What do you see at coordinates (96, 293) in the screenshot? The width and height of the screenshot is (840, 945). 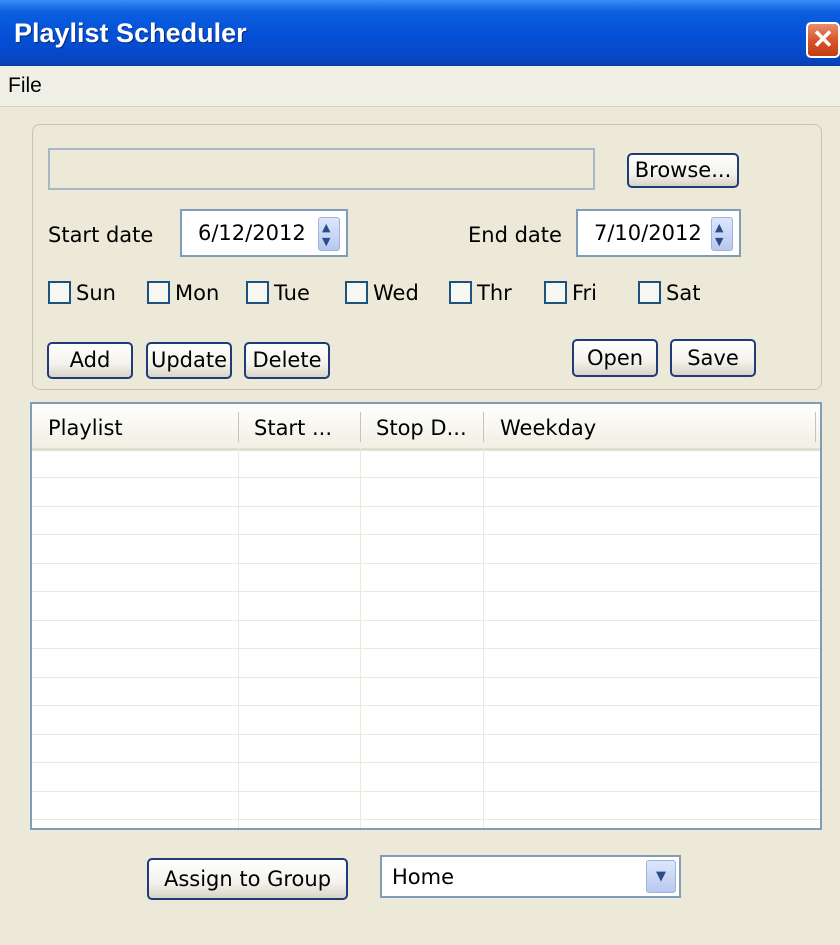 I see `weekday-label: Sun` at bounding box center [96, 293].